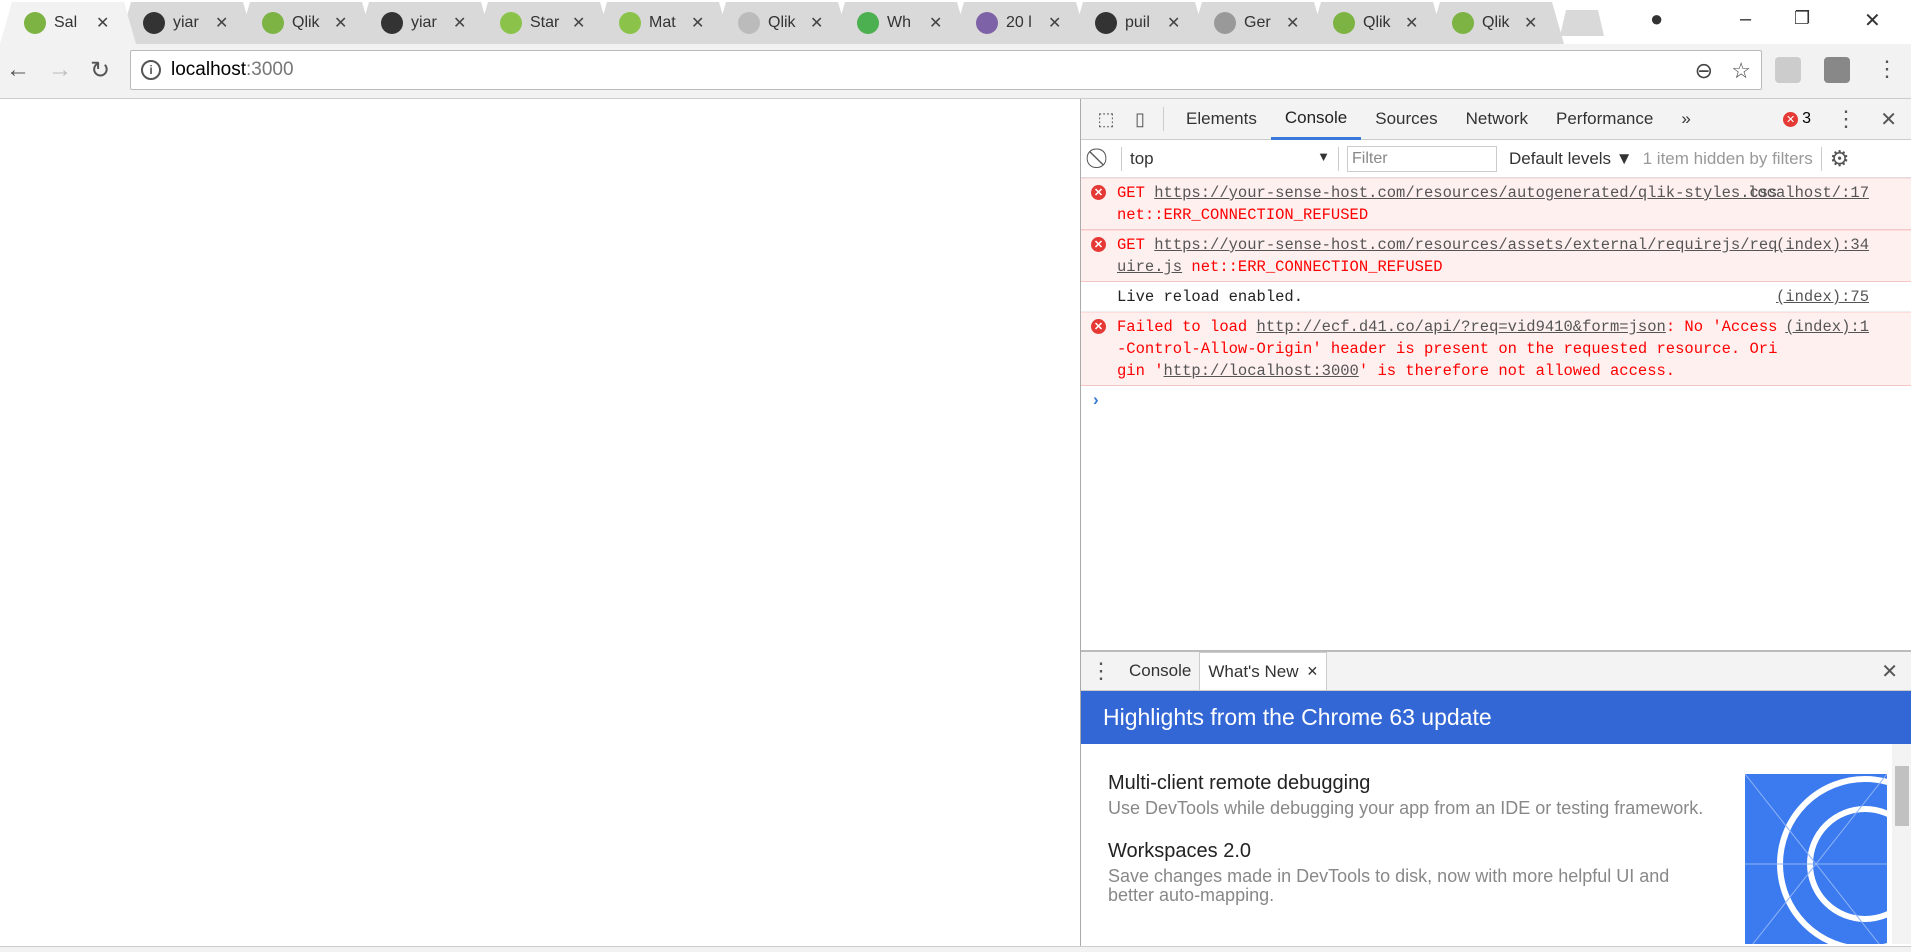 The height and width of the screenshot is (952, 1911). Describe the element at coordinates (1741, 71) in the screenshot. I see `bookmark-star-icon: ☆` at that location.